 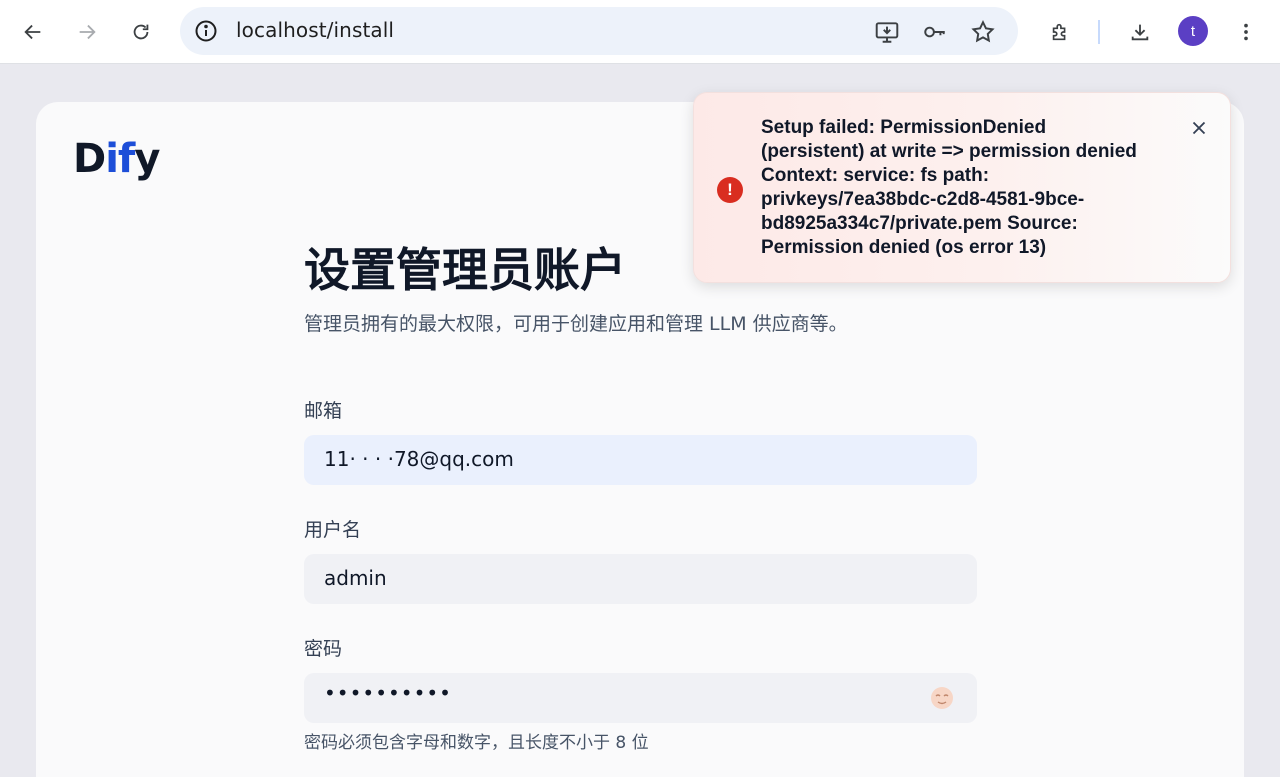 I want to click on username-value: admin, so click(x=355, y=578).